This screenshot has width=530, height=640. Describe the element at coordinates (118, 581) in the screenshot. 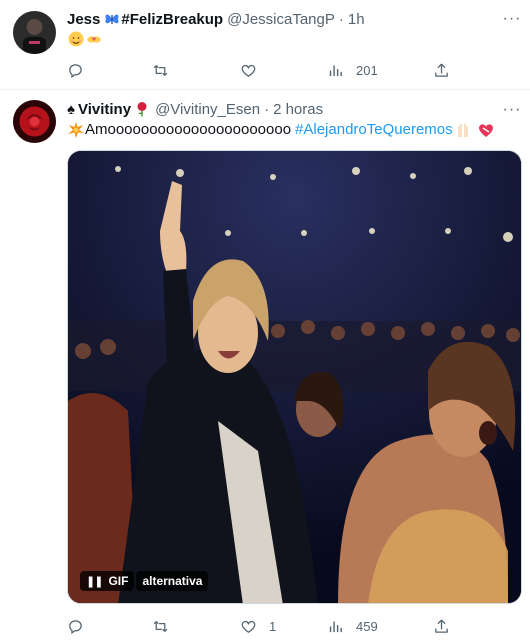

I see `gif-label: GIF` at that location.